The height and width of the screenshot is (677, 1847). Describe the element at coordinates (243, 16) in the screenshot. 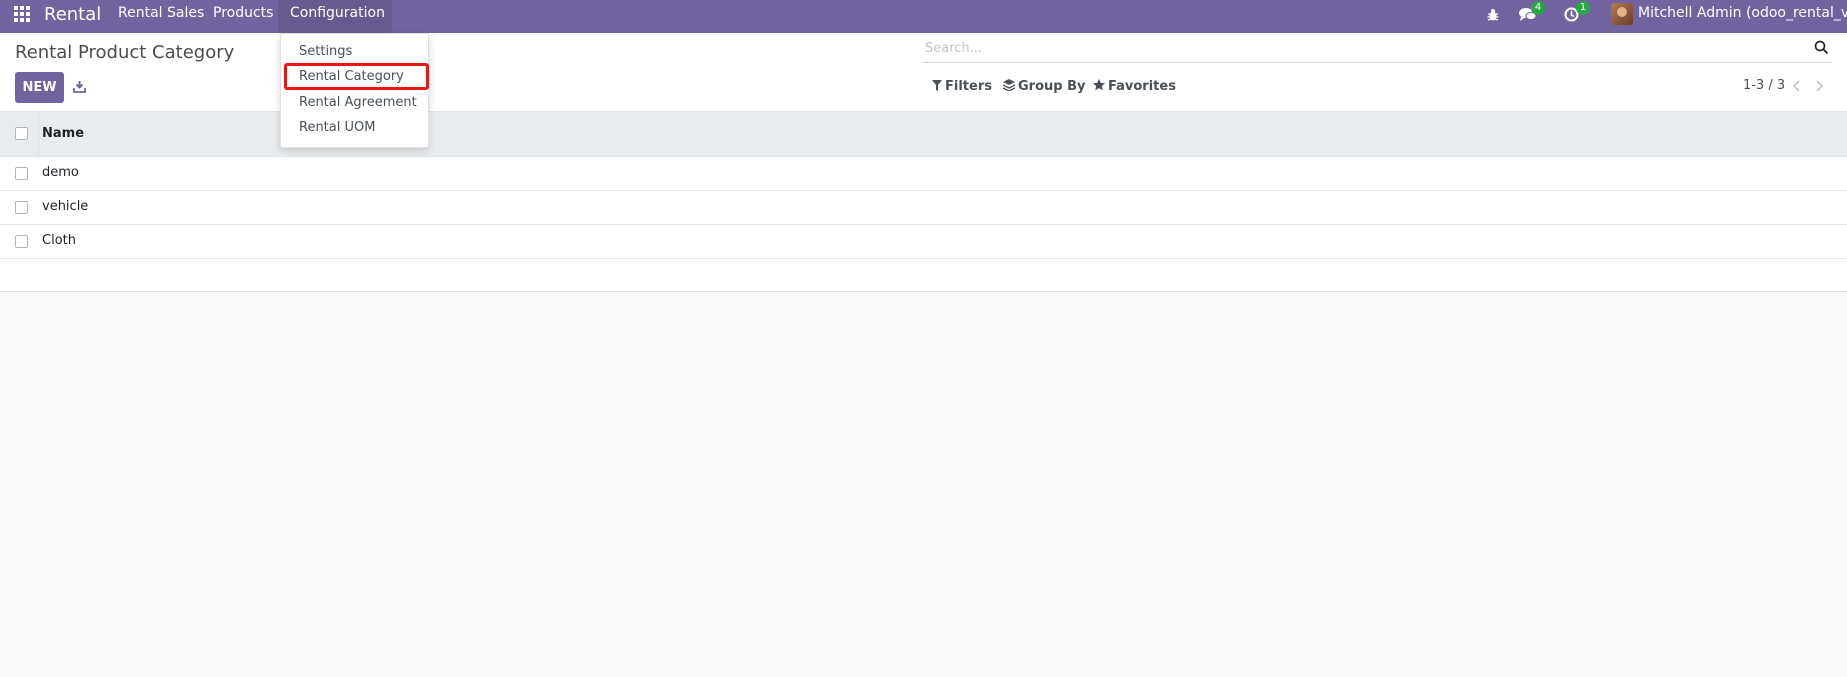

I see `menu-products: Products` at that location.